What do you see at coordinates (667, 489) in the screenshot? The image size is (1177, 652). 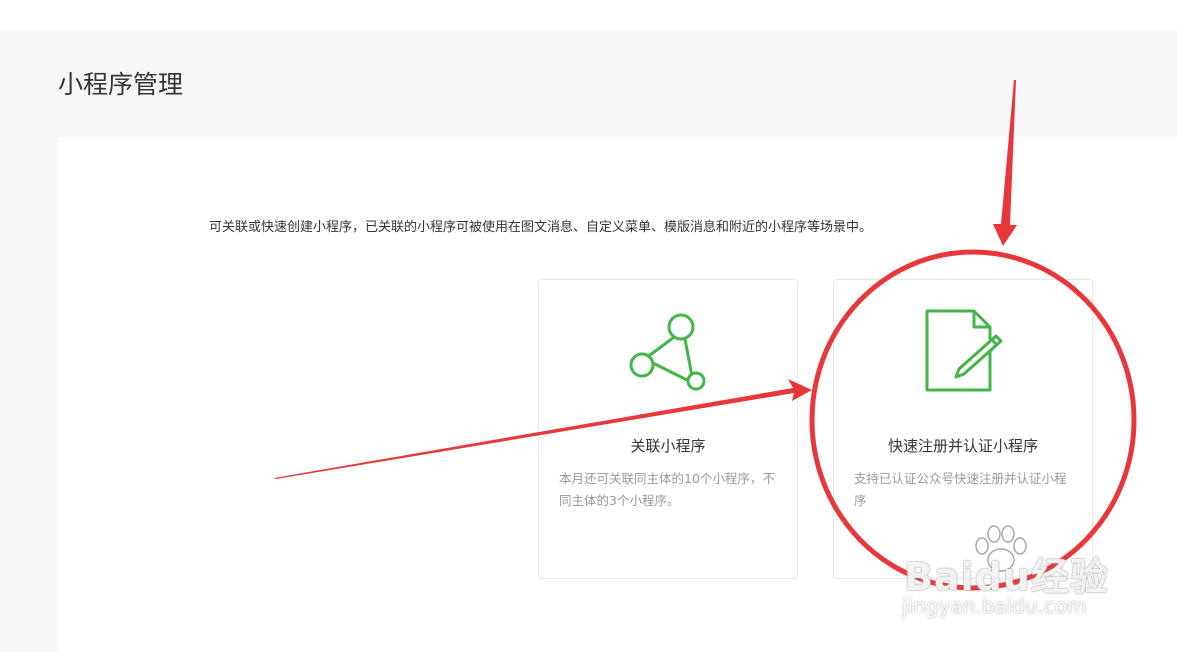 I see `card-description: 本月还可关联同主体的10个小程序，不同主体的3个小程序。` at bounding box center [667, 489].